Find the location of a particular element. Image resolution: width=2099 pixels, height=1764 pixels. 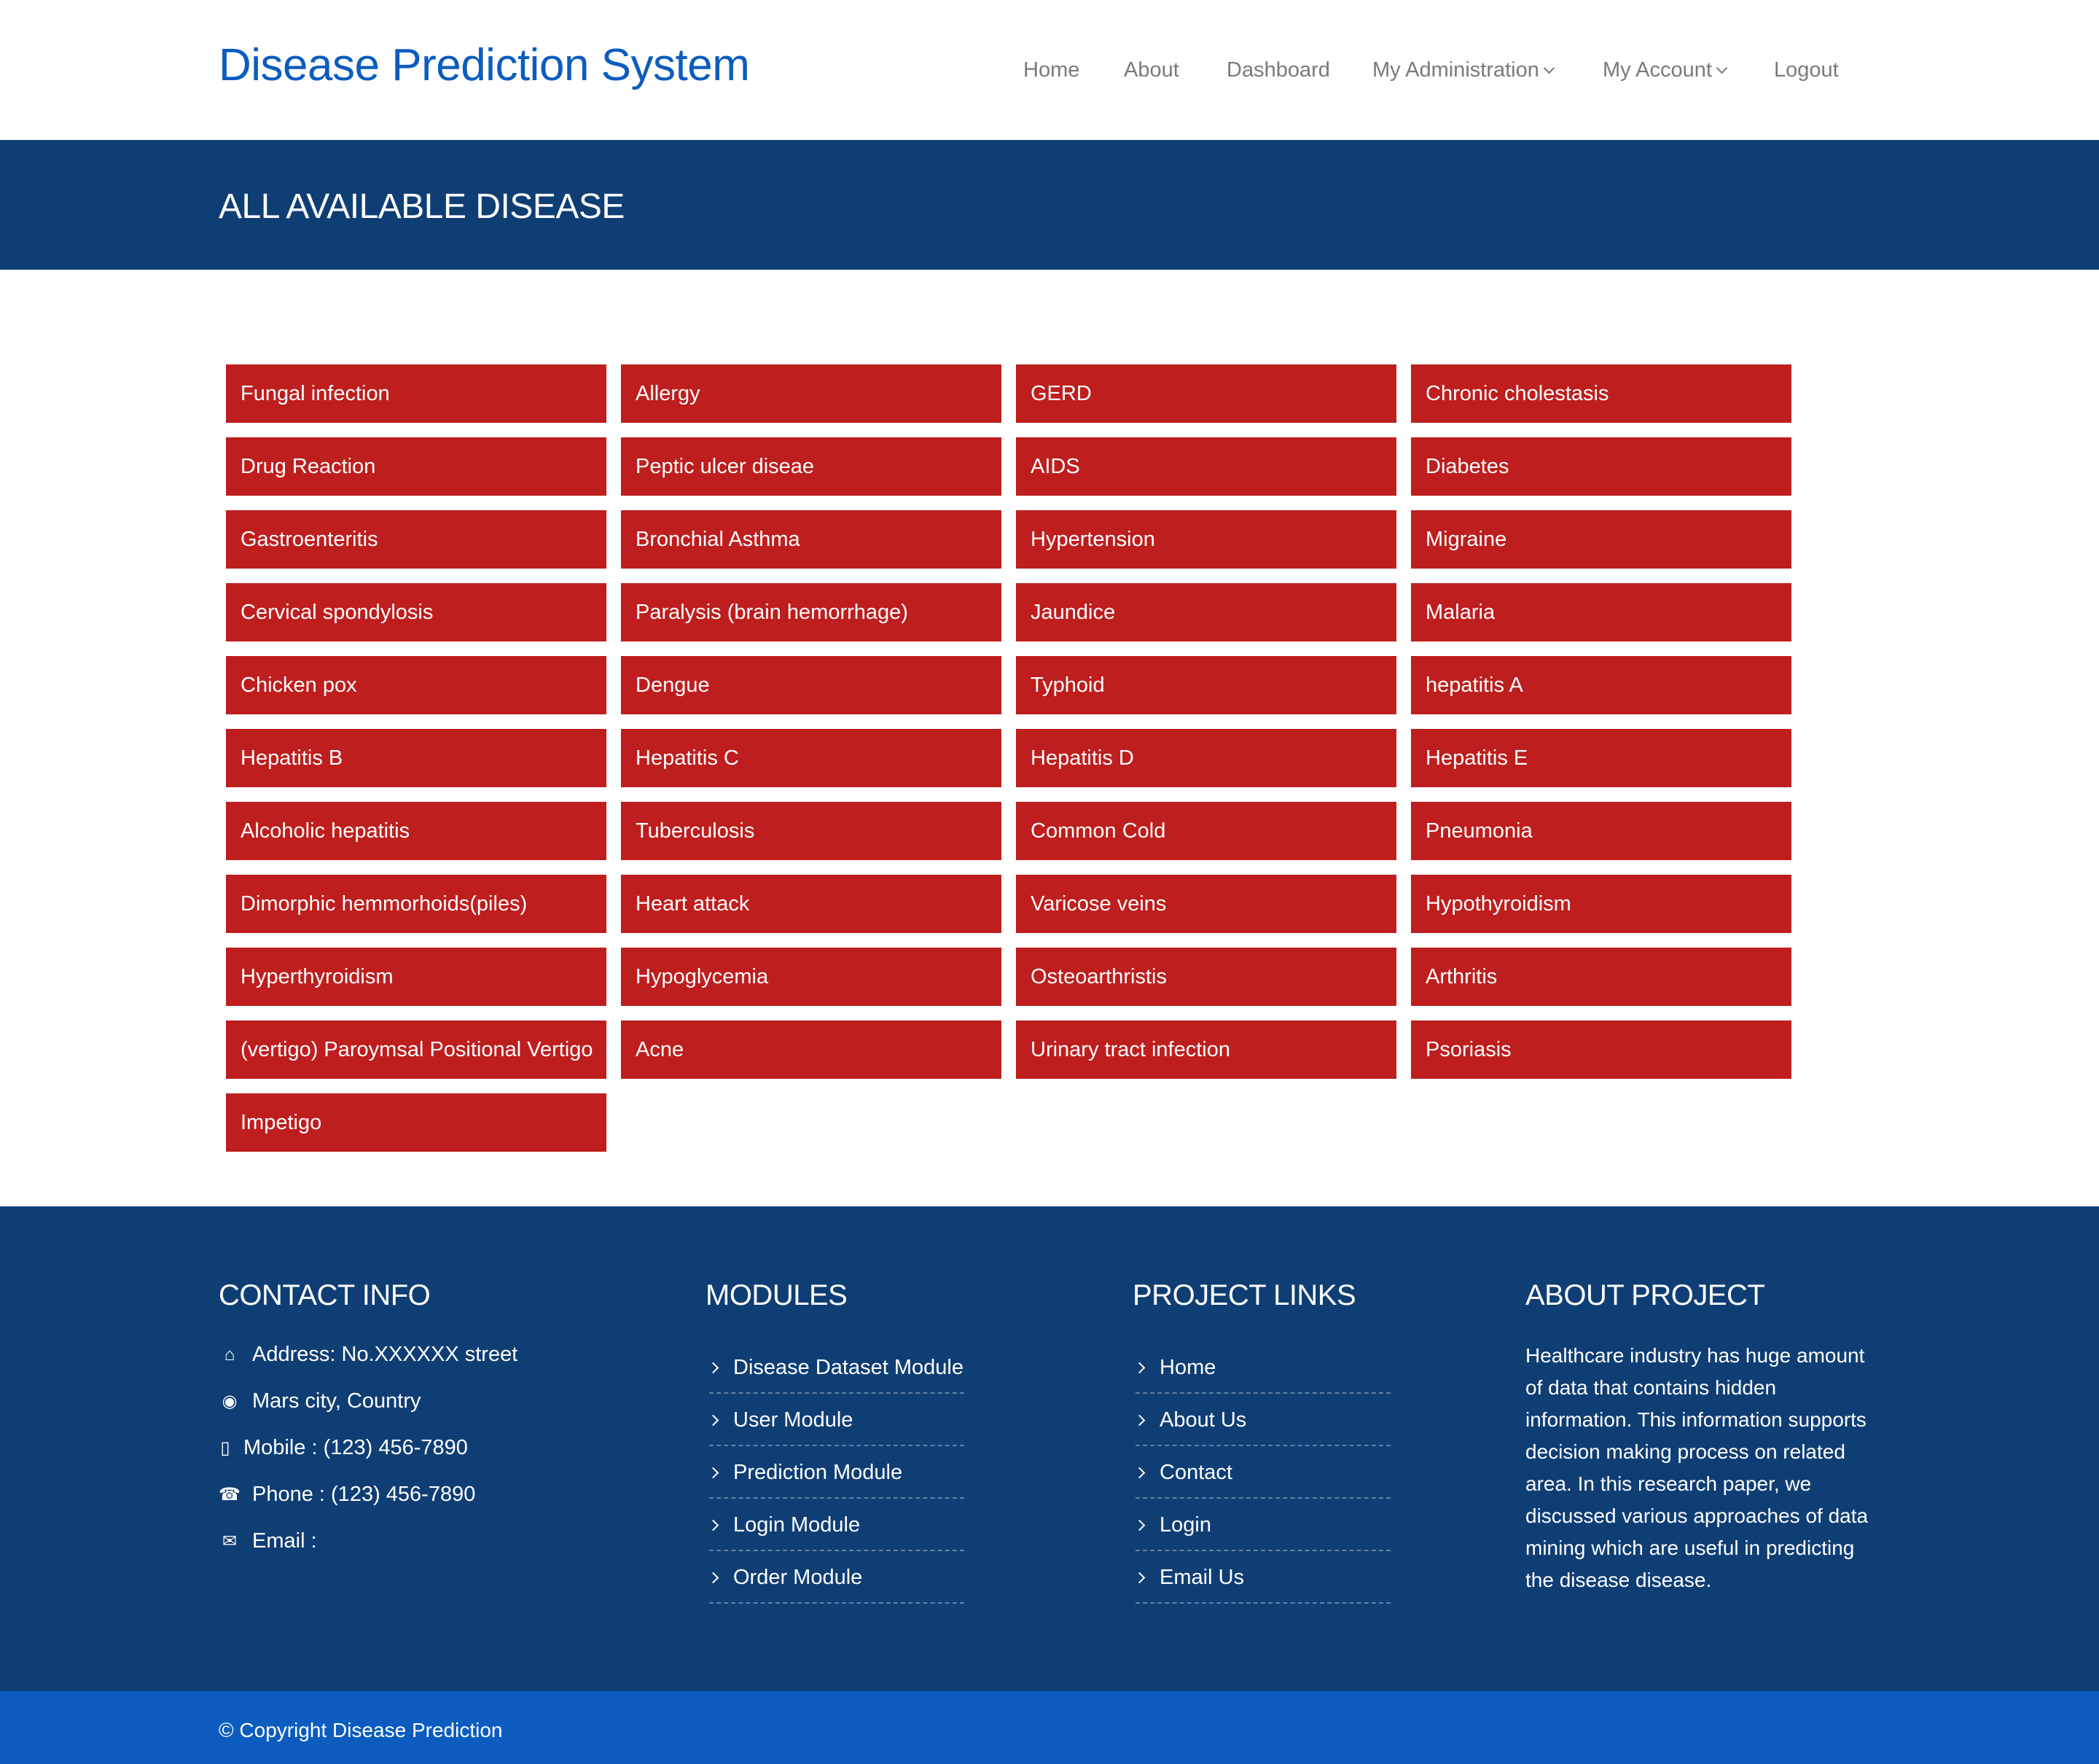

disease-item: Peptic ulcer diseae is located at coordinates (811, 466).